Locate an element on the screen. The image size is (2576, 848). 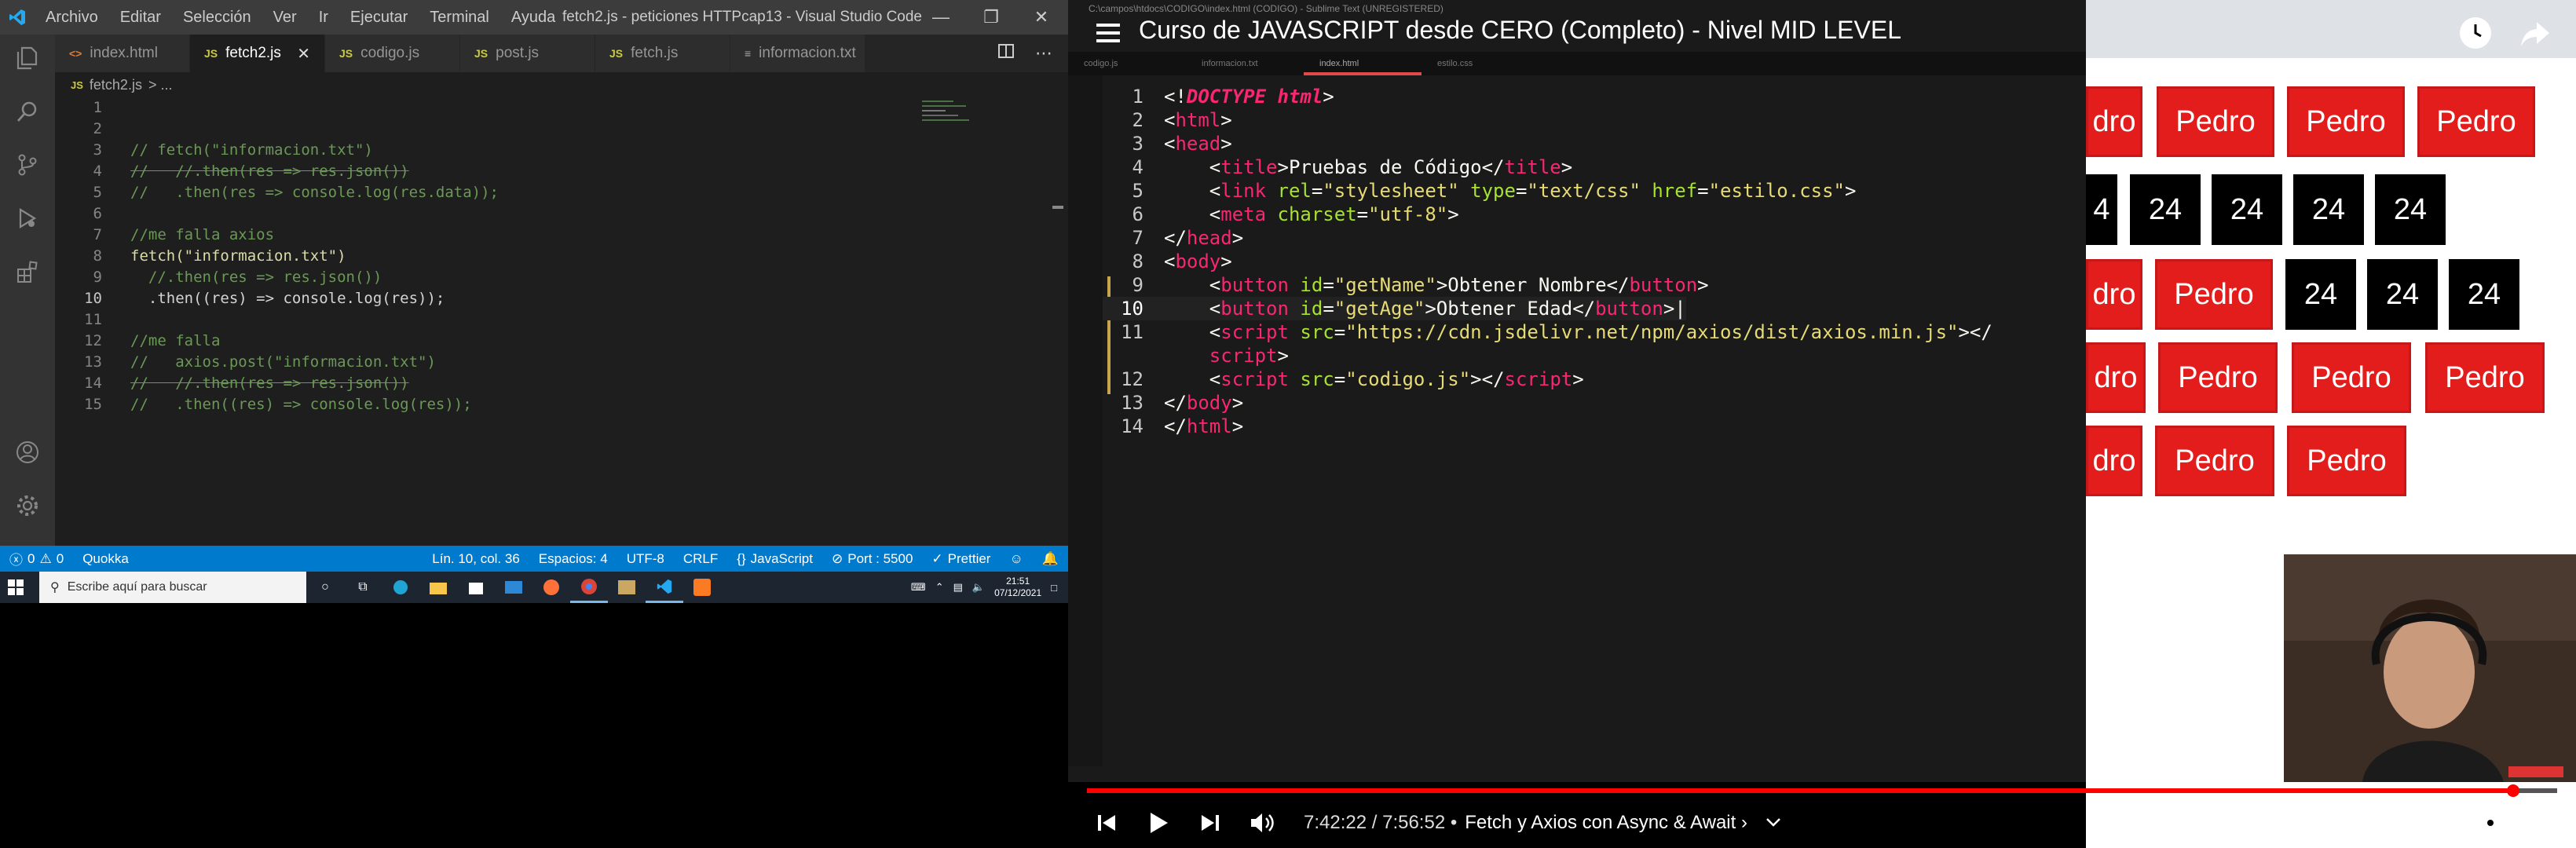
extensions-icon is located at coordinates (28, 272).